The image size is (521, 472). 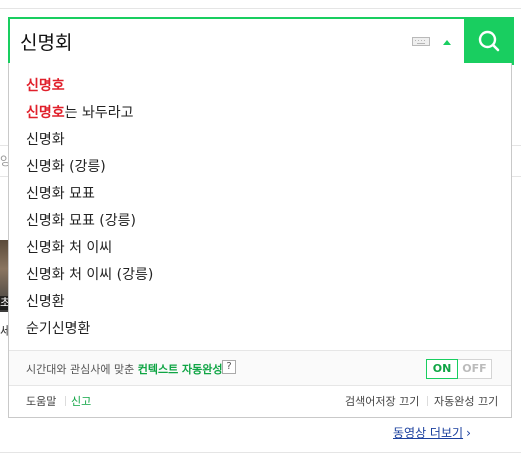 What do you see at coordinates (466, 401) in the screenshot?
I see `autocomplete-off-link: 자동완성 끄기` at bounding box center [466, 401].